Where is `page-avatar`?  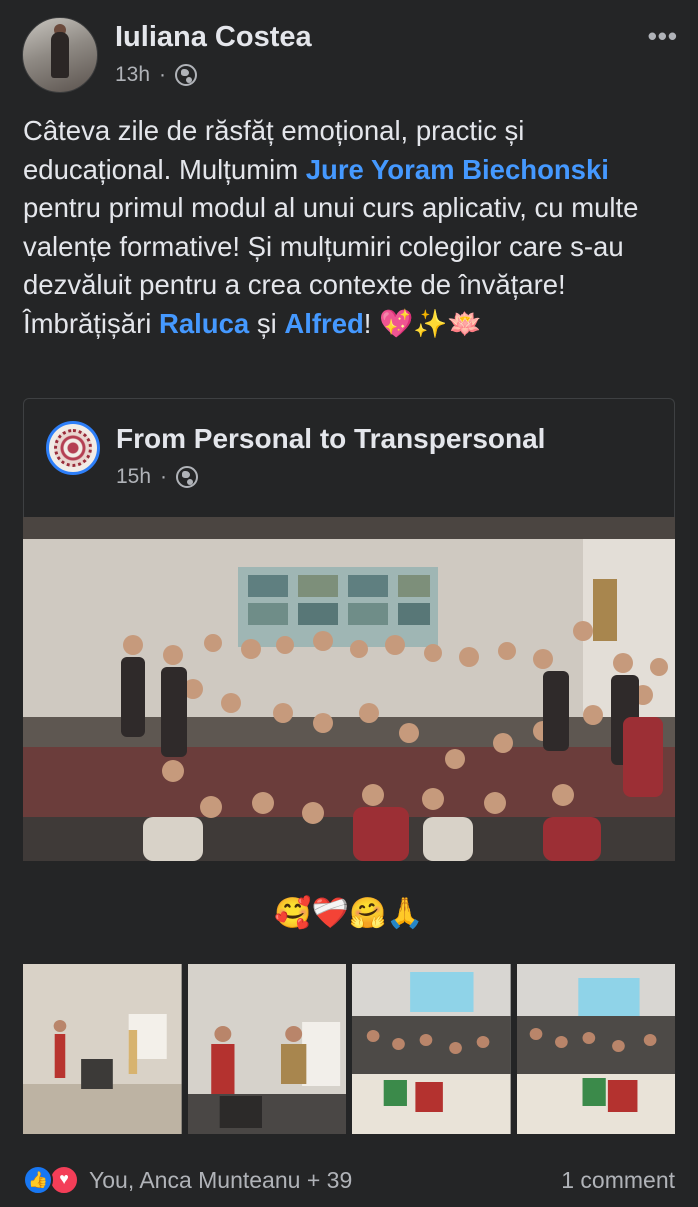 page-avatar is located at coordinates (73, 448).